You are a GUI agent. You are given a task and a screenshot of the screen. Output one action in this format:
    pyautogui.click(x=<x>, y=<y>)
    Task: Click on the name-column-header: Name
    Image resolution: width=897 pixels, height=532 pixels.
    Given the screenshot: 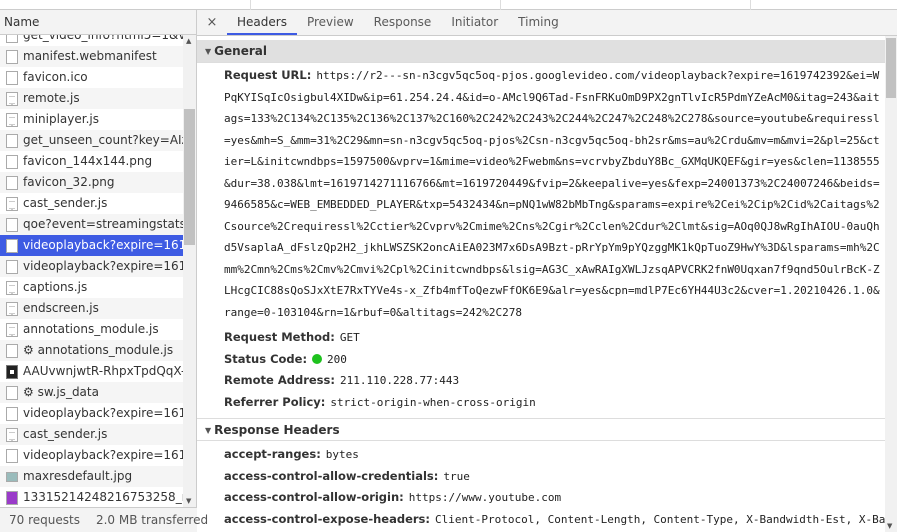 What is the action you would take?
    pyautogui.click(x=98, y=22)
    